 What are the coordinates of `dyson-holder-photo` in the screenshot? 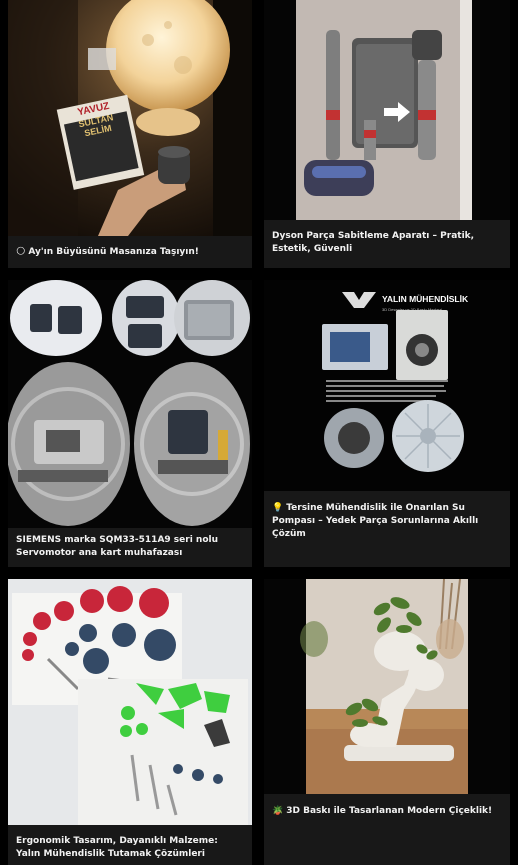 It's located at (387, 110).